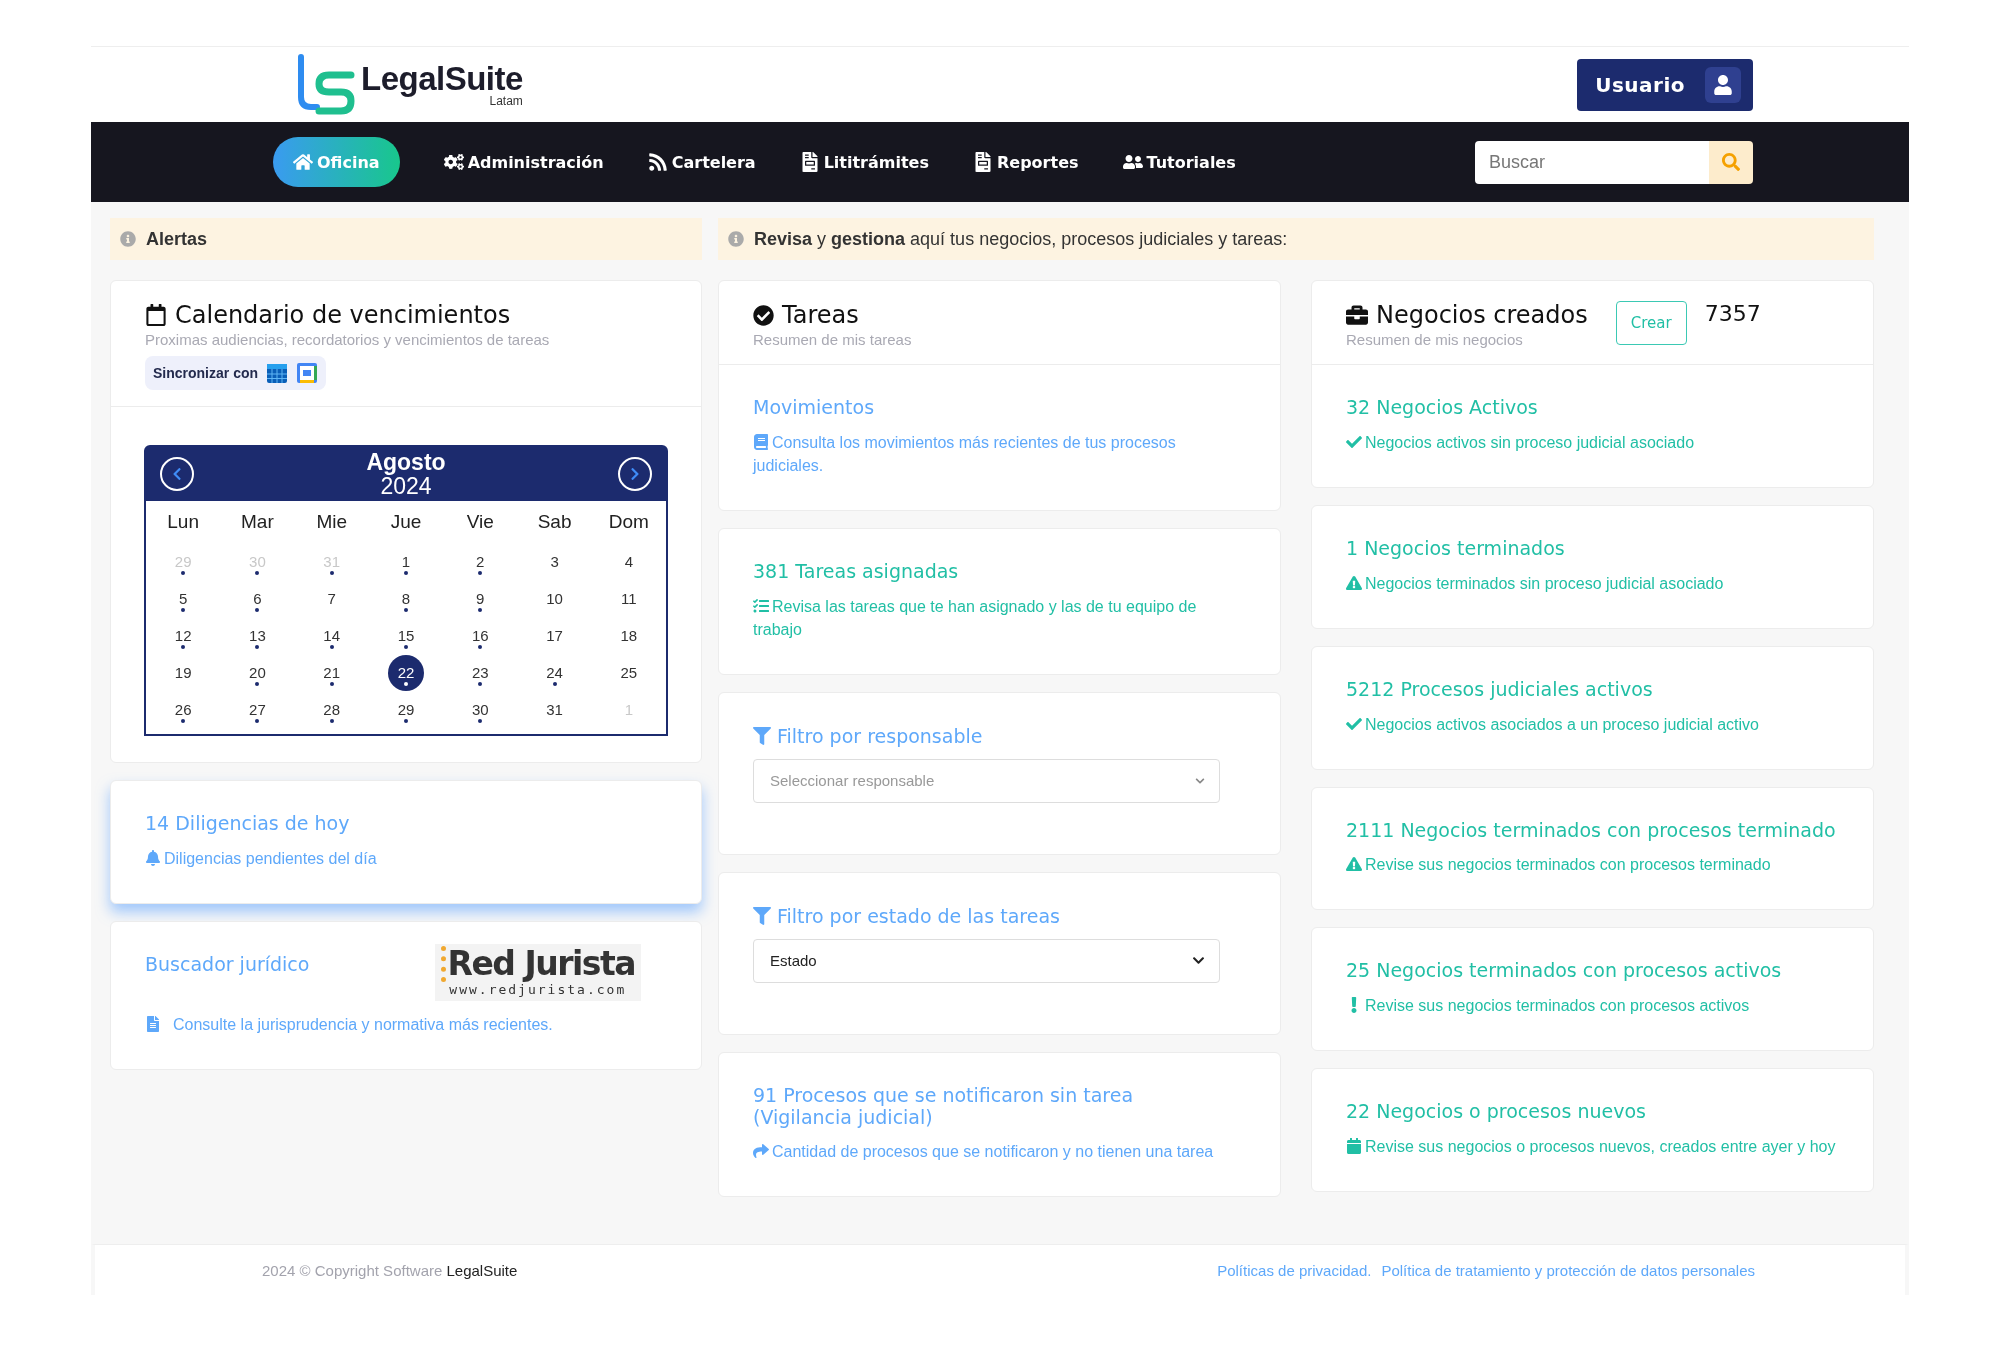  What do you see at coordinates (153, 857) in the screenshot?
I see `bell-icon` at bounding box center [153, 857].